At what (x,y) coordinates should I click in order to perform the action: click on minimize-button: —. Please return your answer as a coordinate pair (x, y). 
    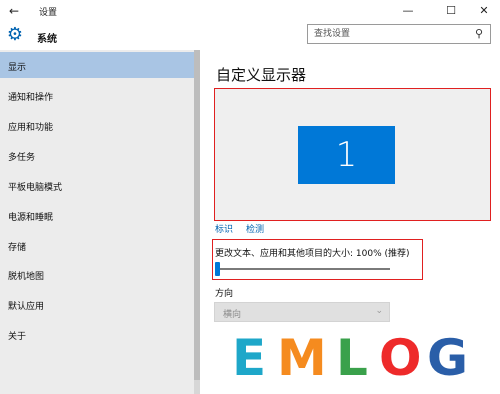
    Looking at the image, I should click on (408, 11).